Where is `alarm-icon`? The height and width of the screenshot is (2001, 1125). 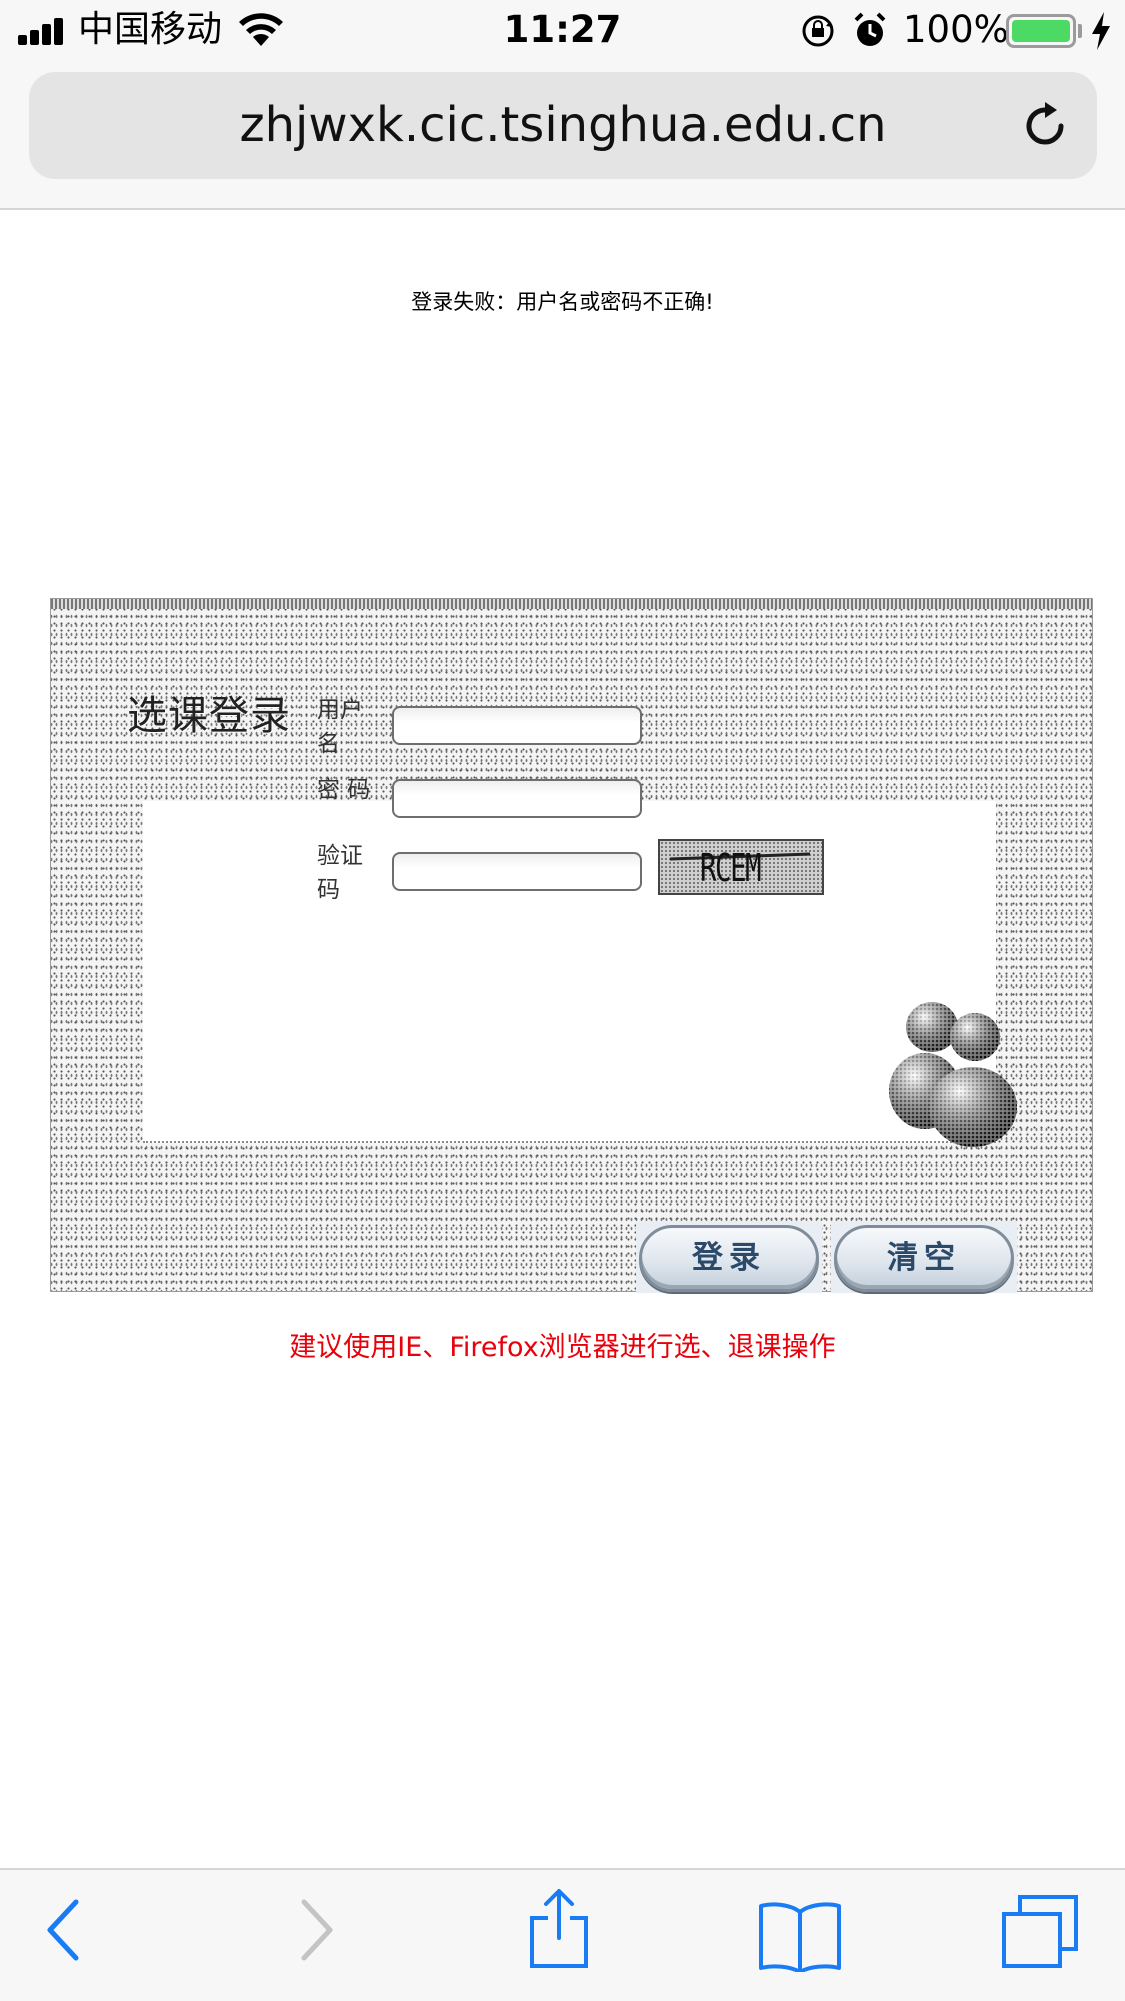 alarm-icon is located at coordinates (870, 29).